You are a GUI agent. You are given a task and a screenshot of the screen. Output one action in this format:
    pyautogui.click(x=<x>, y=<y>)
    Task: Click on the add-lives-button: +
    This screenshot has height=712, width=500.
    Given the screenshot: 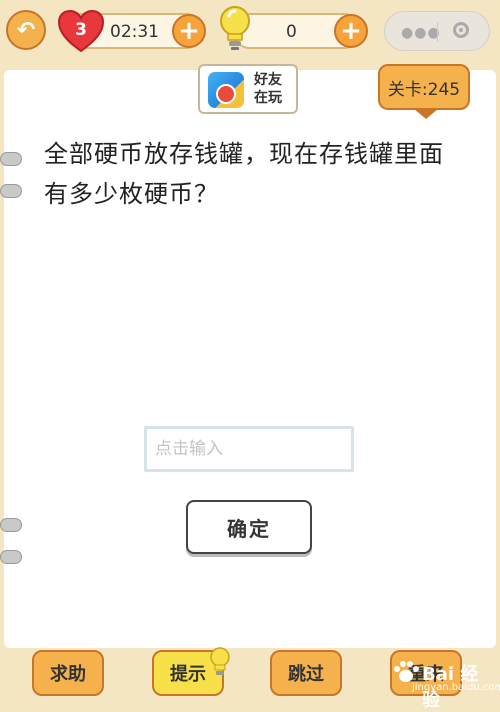 What is the action you would take?
    pyautogui.click(x=189, y=31)
    